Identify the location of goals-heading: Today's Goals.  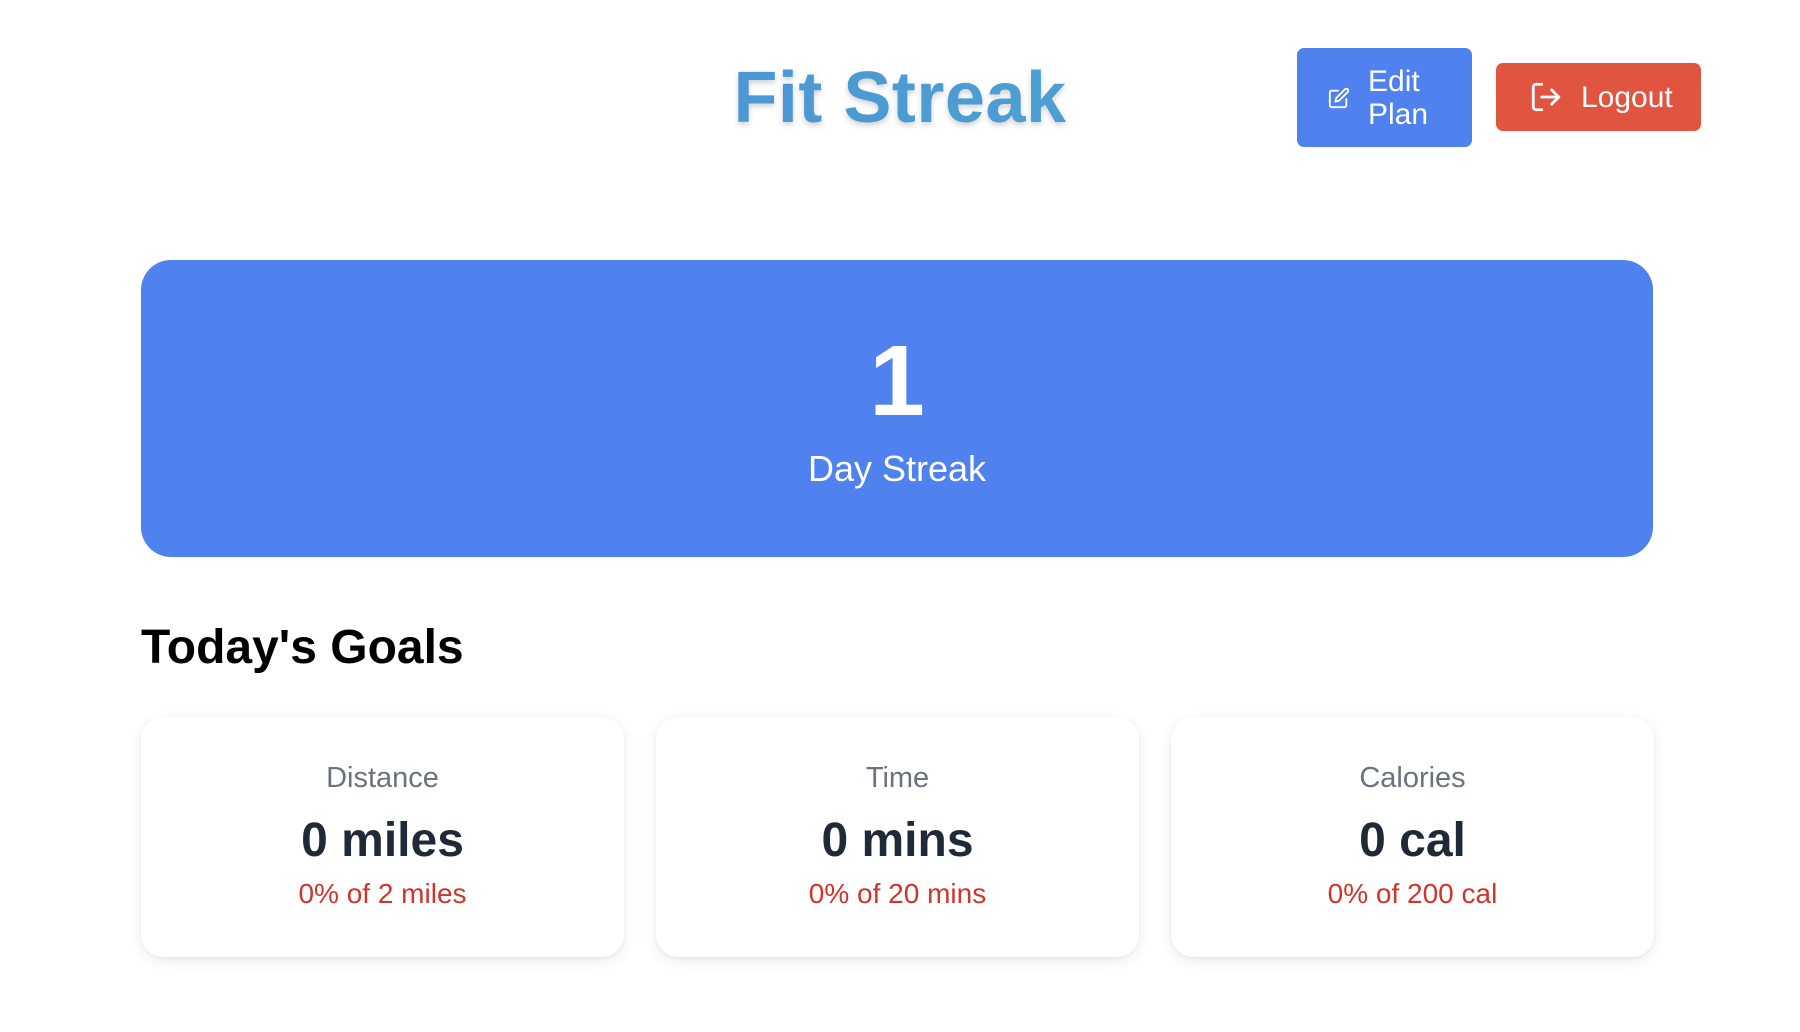
(302, 647).